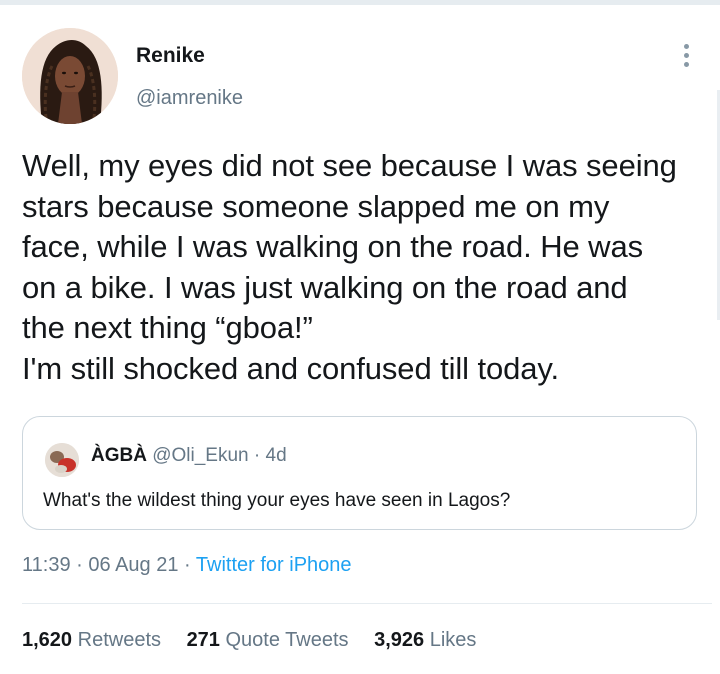  I want to click on retweets-label: Retweets, so click(119, 640).